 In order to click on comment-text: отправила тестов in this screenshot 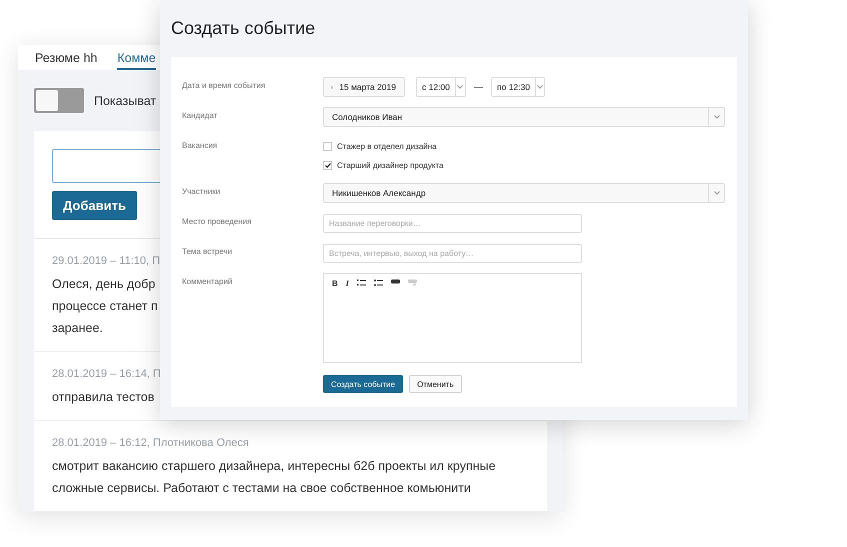, I will do `click(103, 397)`.